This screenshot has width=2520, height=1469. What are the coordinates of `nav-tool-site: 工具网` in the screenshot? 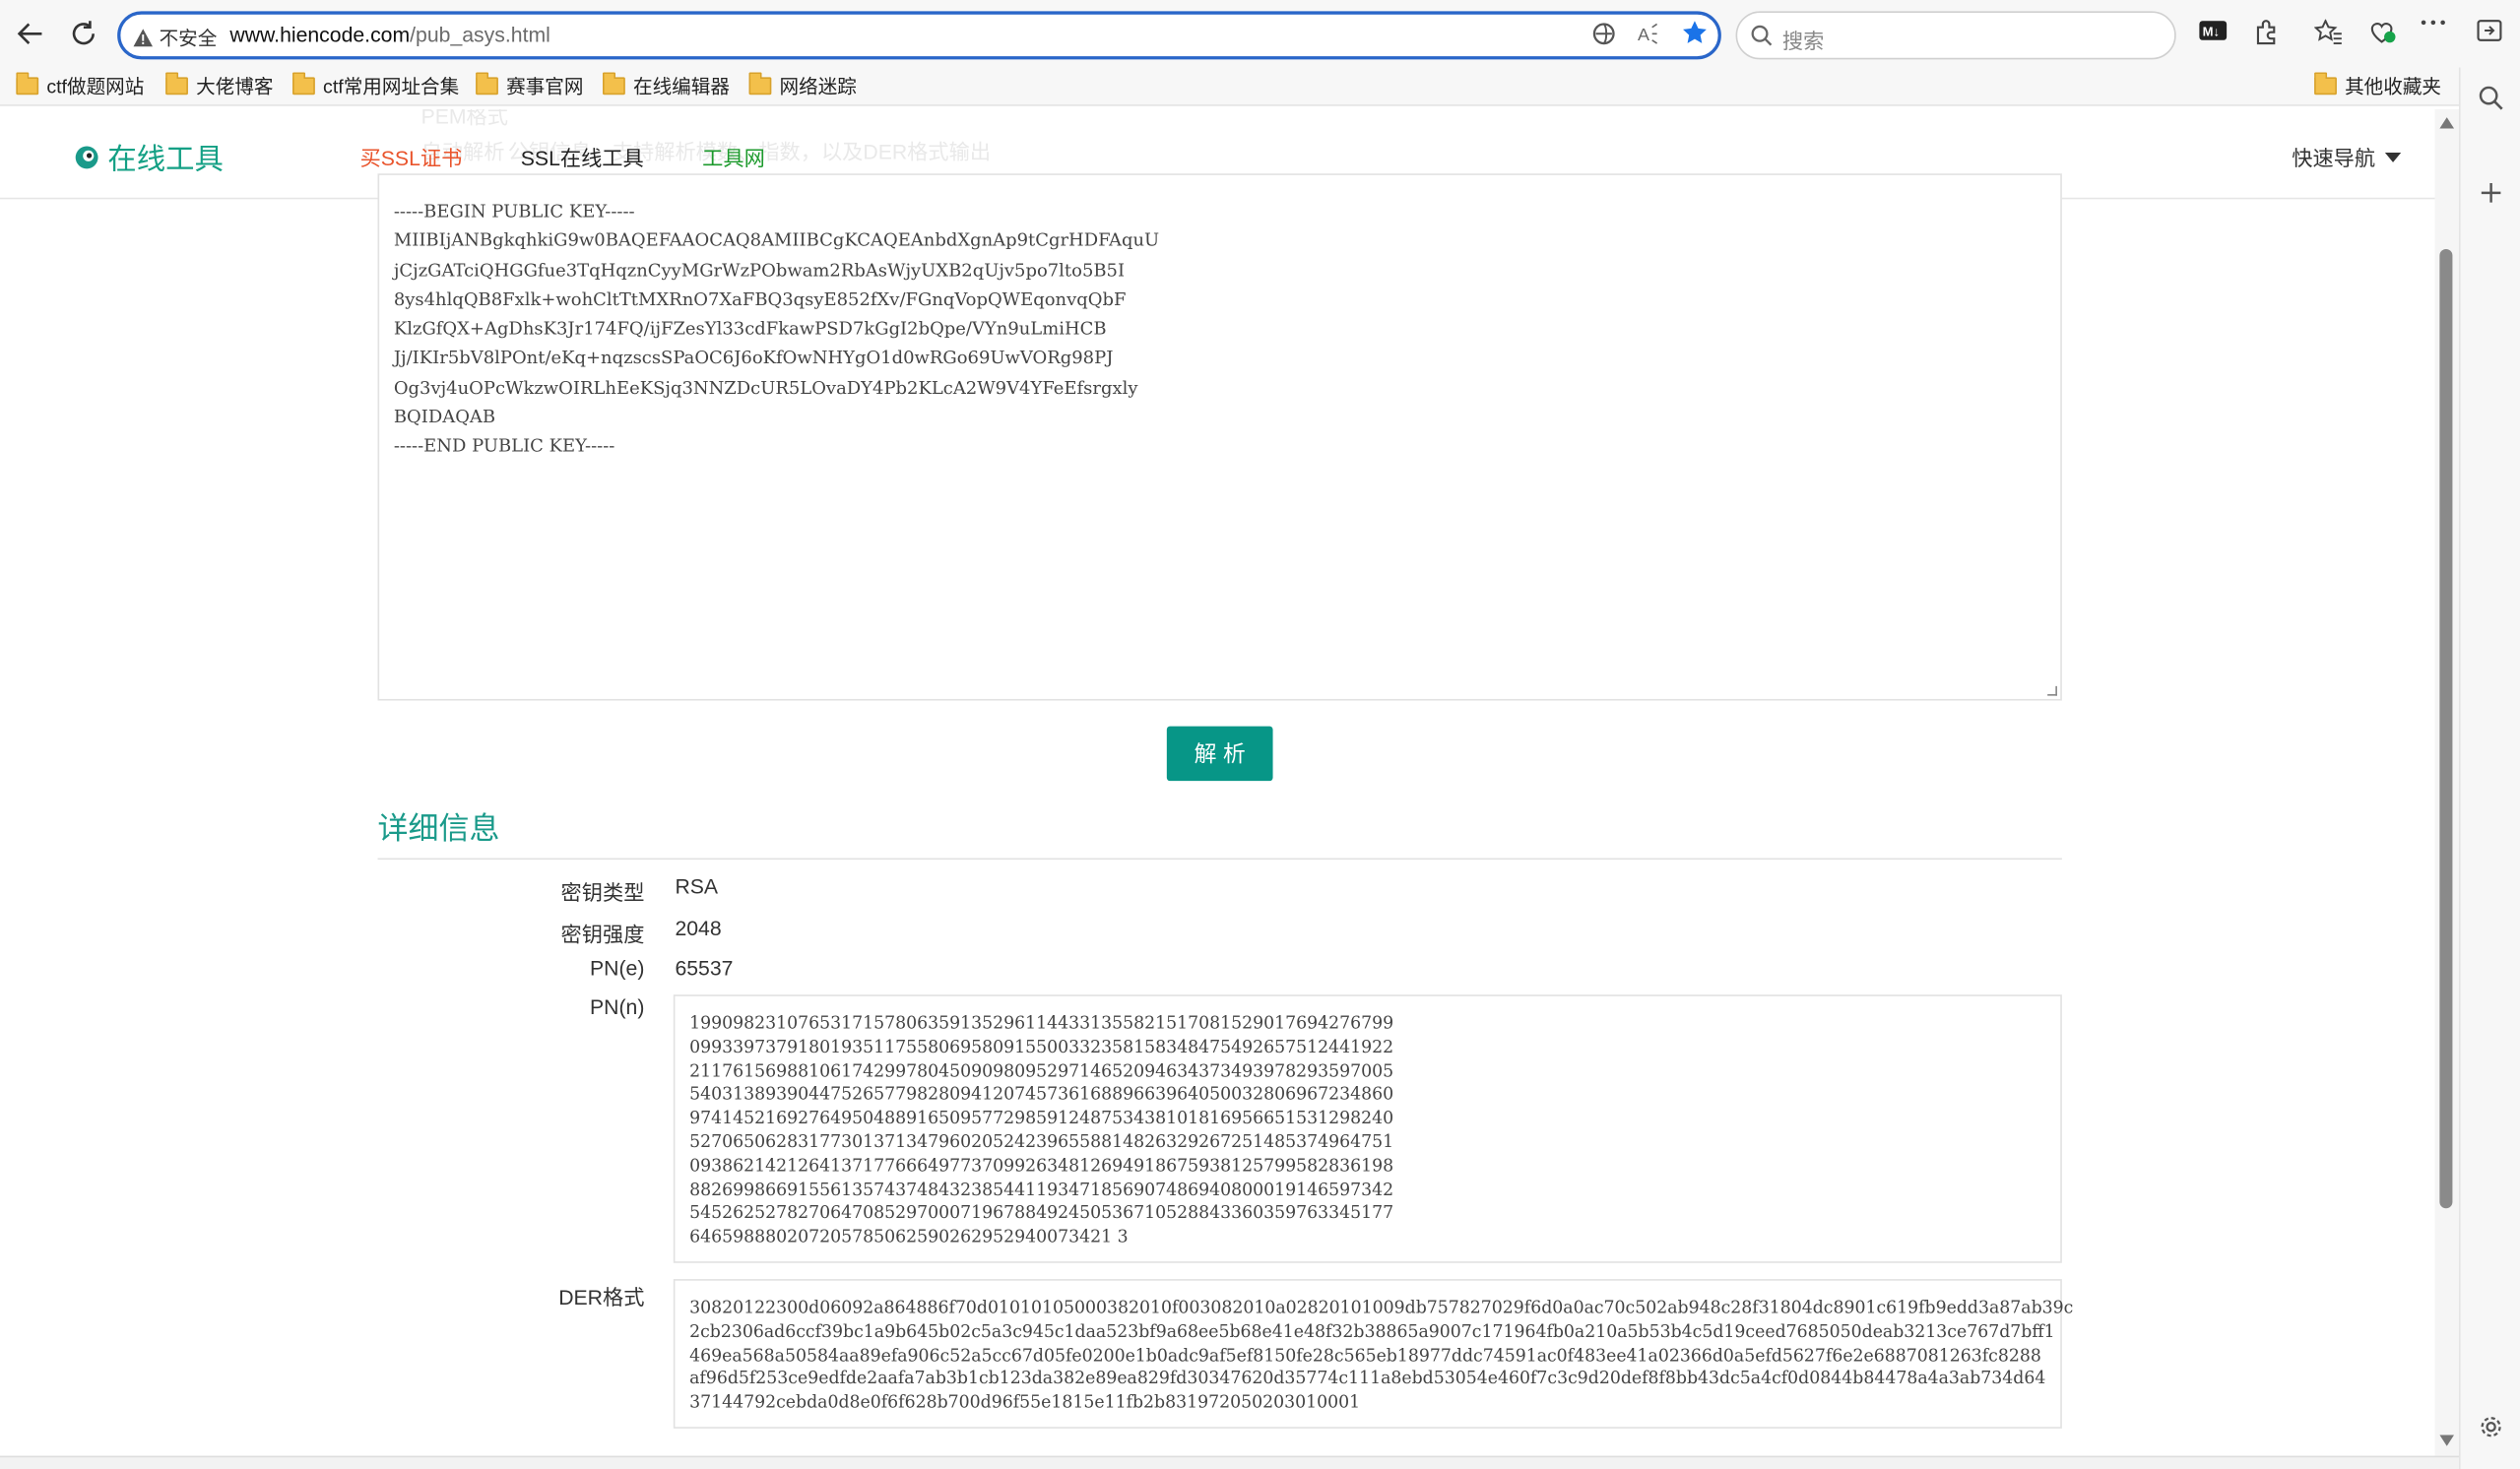 It's located at (733, 157).